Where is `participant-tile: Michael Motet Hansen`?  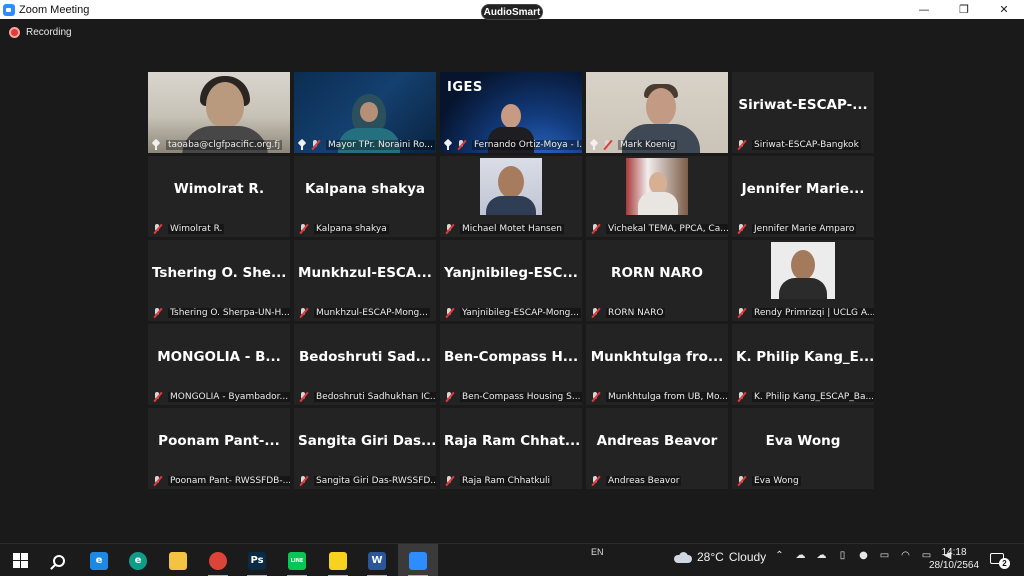
participant-tile: Michael Motet Hansen is located at coordinates (511, 196).